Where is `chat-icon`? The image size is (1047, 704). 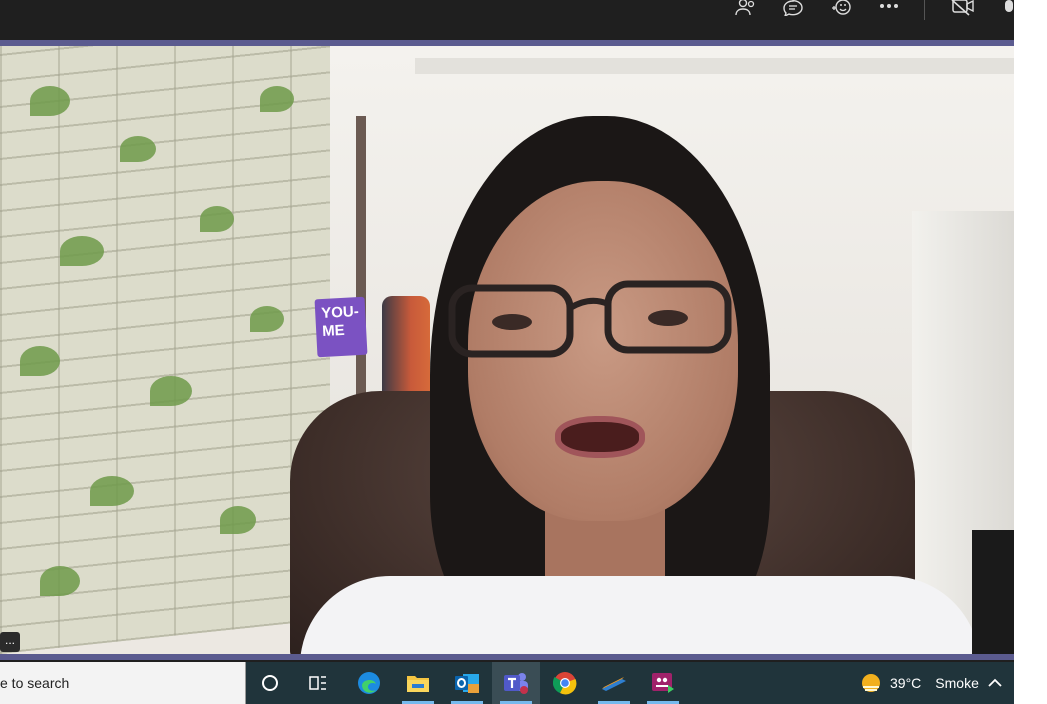 chat-icon is located at coordinates (793, 8).